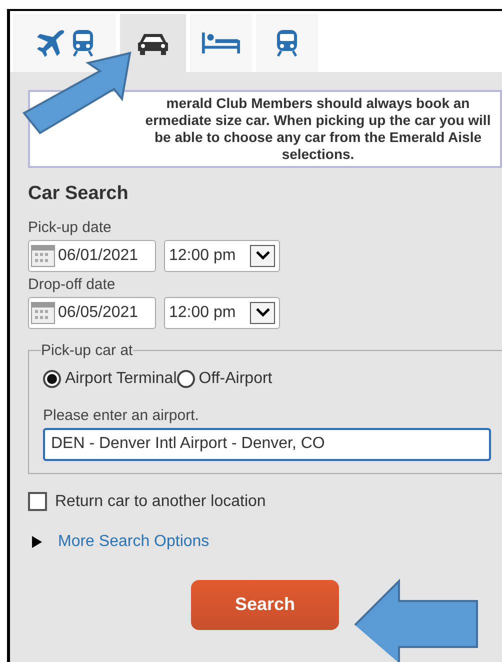  What do you see at coordinates (79, 194) in the screenshot?
I see `section-heading: Car Search` at bounding box center [79, 194].